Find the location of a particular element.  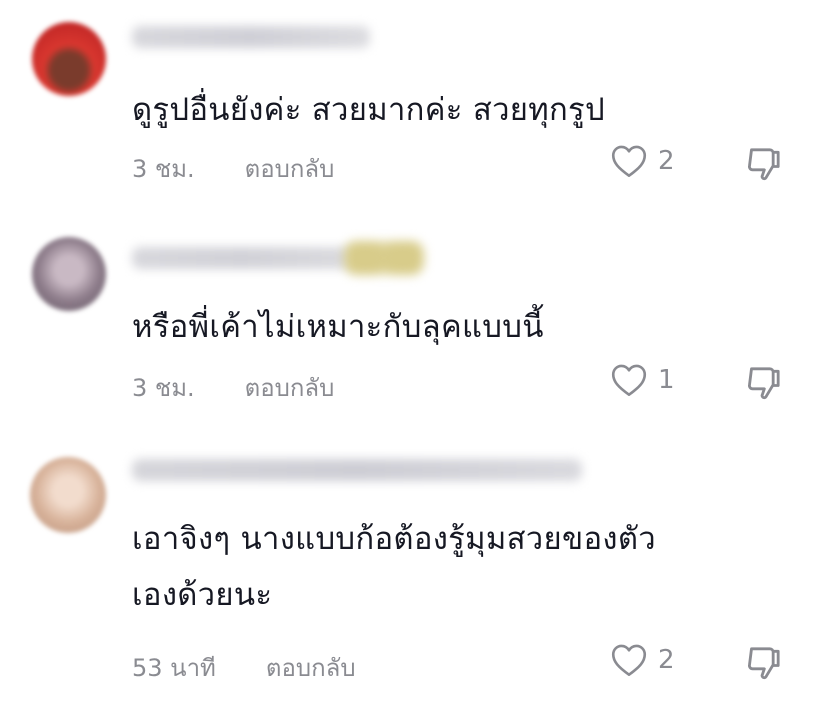

like-count: 1 is located at coordinates (666, 380).